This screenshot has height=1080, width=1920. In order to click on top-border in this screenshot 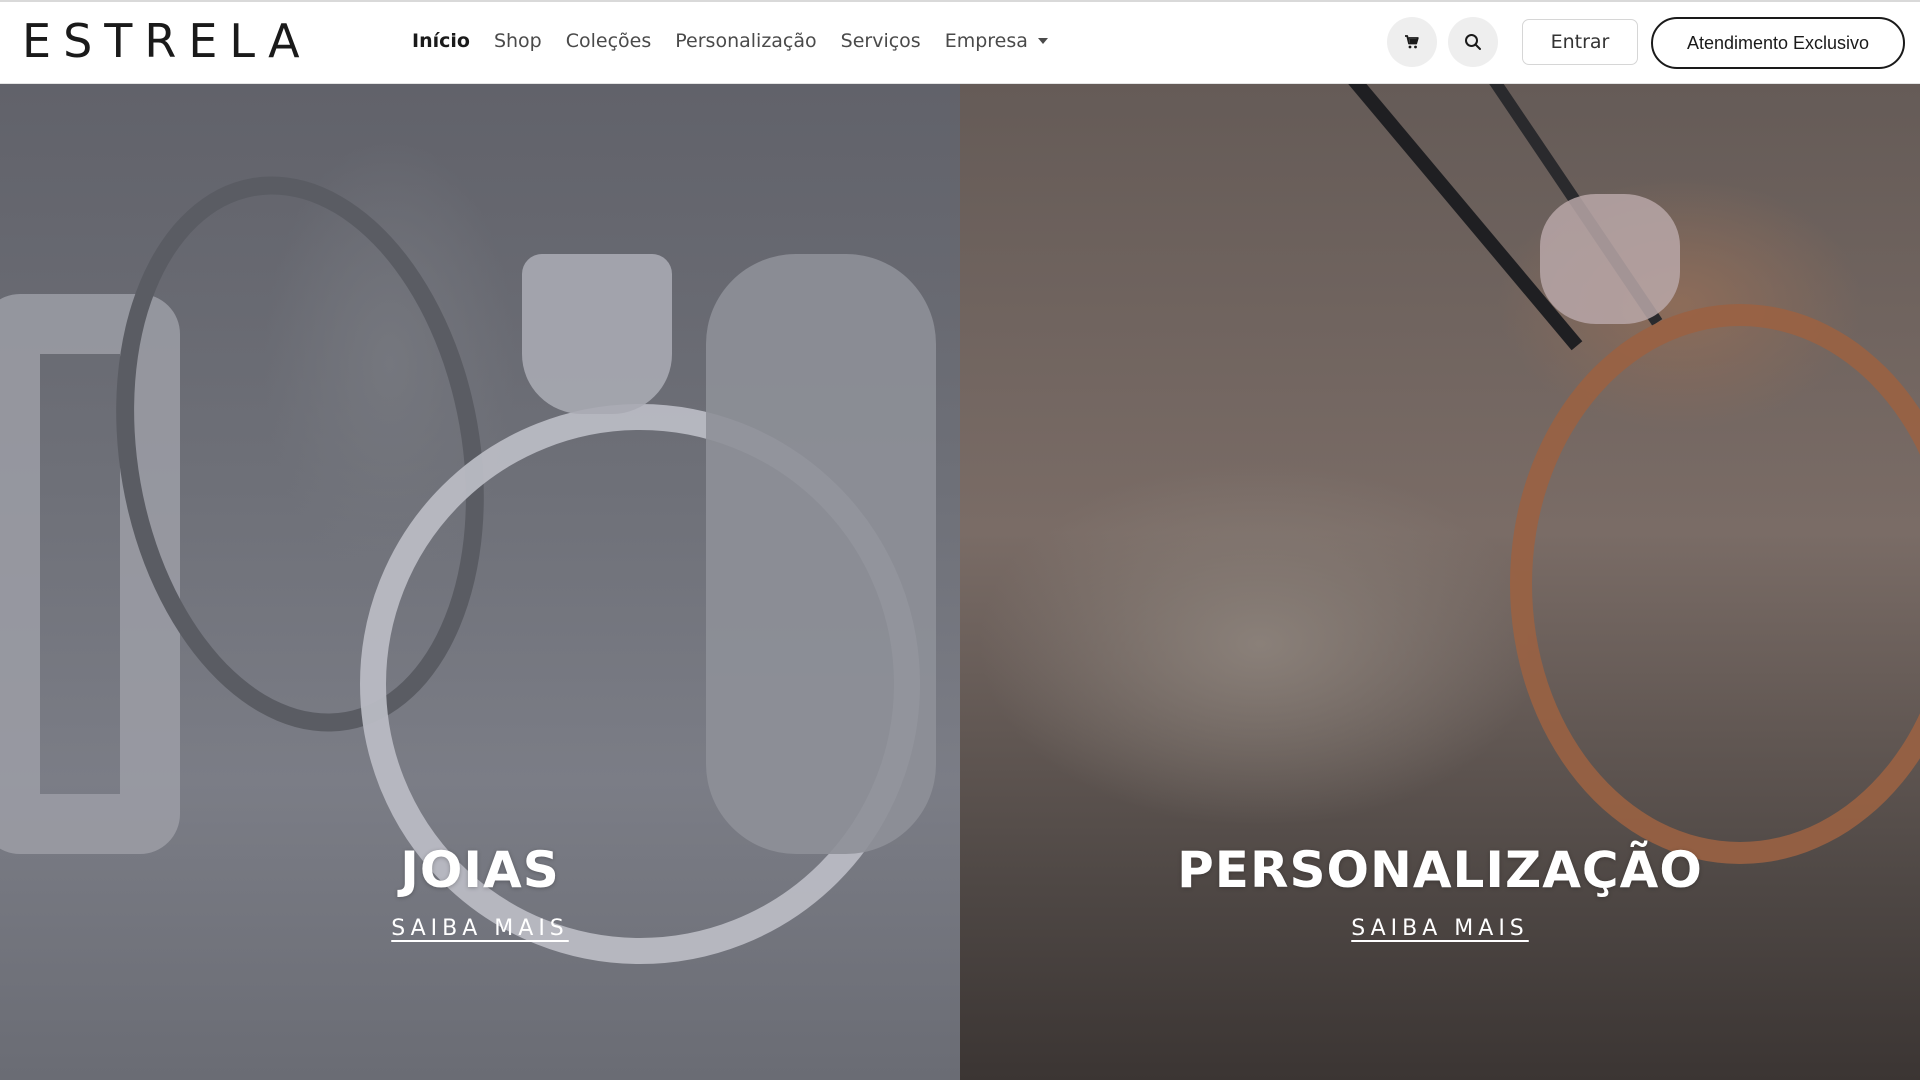, I will do `click(960, 1)`.